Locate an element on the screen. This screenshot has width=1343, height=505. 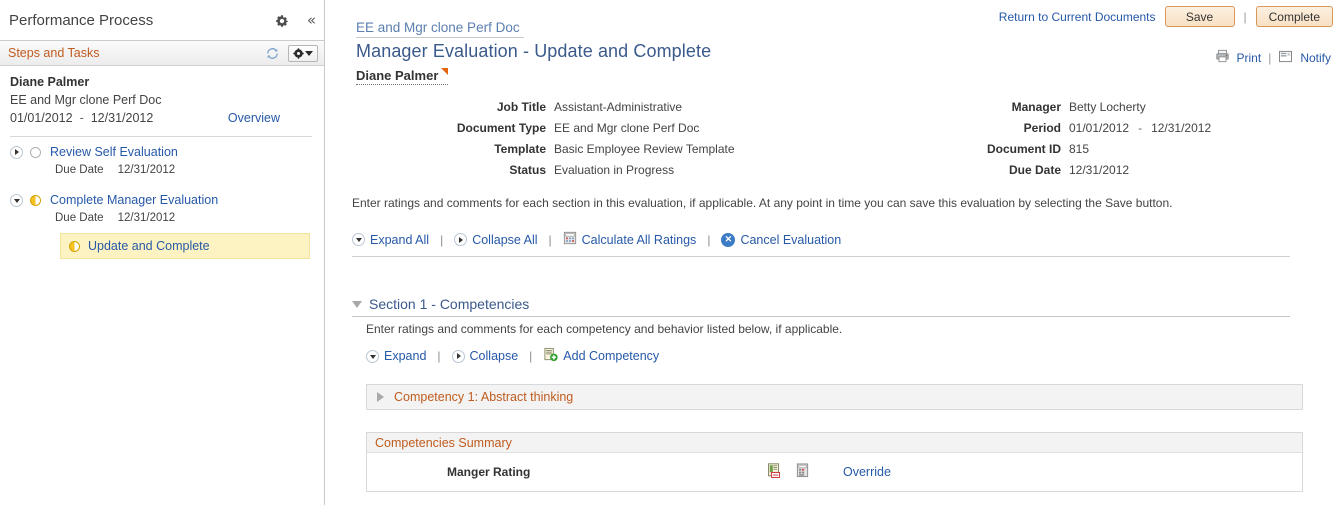
period-end: 12/31/2012 is located at coordinates (122, 118).